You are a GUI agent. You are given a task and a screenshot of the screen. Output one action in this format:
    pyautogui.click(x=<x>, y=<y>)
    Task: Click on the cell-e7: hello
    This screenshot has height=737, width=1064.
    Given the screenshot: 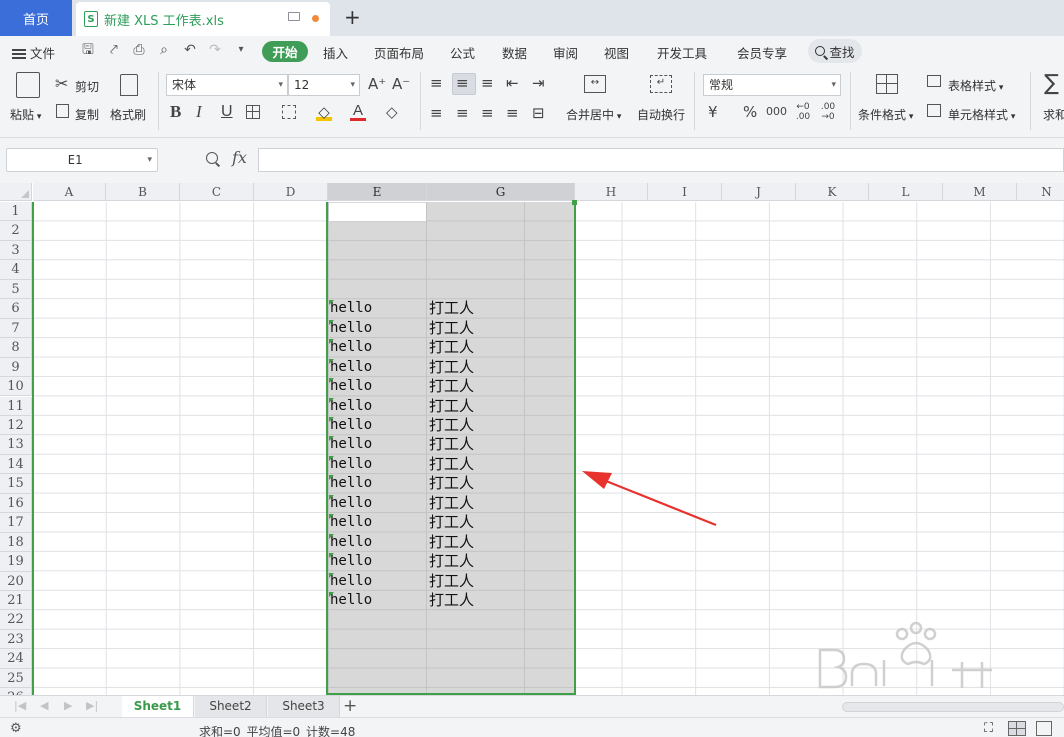 What is the action you would take?
    pyautogui.click(x=351, y=328)
    